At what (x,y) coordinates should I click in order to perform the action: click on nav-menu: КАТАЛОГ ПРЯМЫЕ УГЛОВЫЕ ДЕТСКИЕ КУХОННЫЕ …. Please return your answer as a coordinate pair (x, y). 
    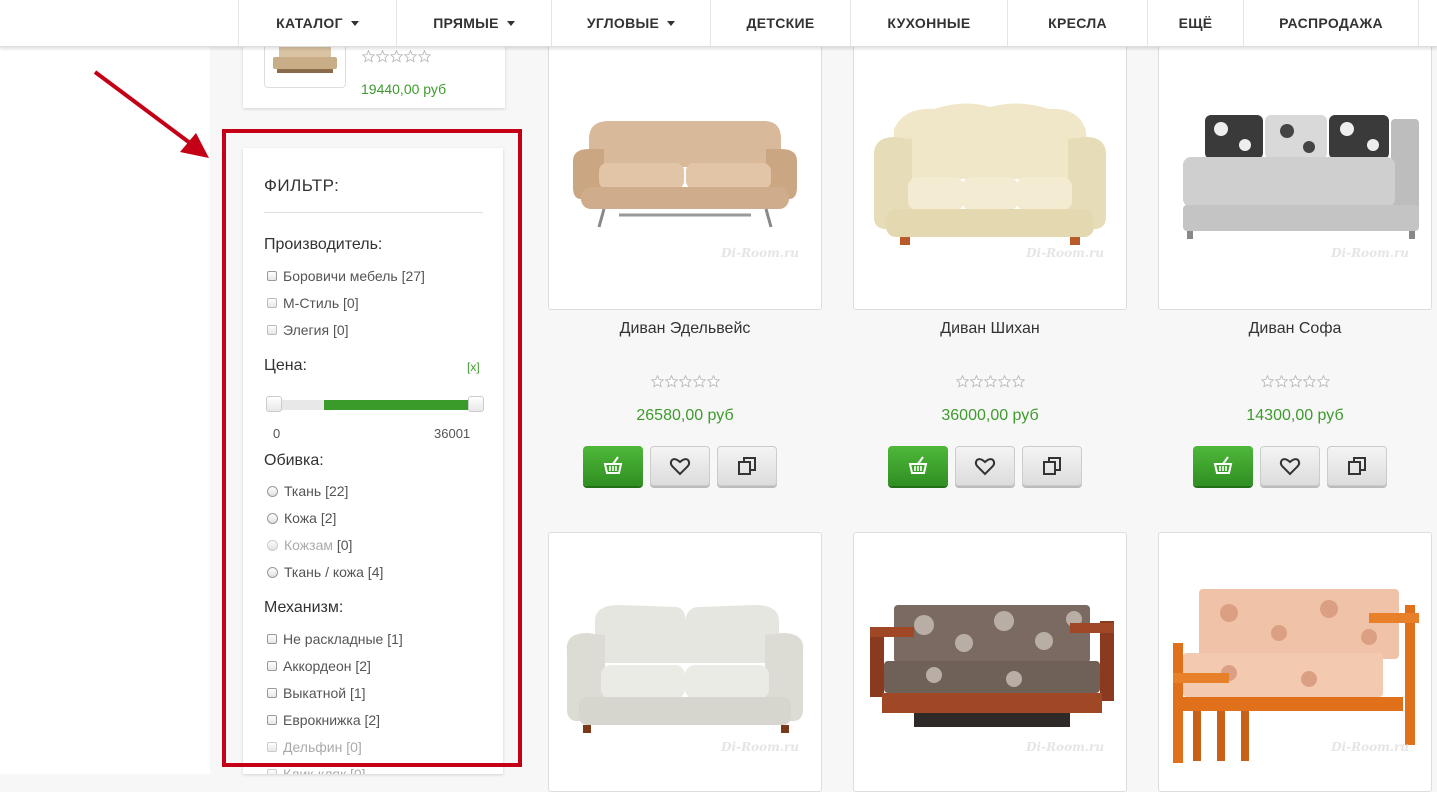
    Looking at the image, I should click on (828, 23).